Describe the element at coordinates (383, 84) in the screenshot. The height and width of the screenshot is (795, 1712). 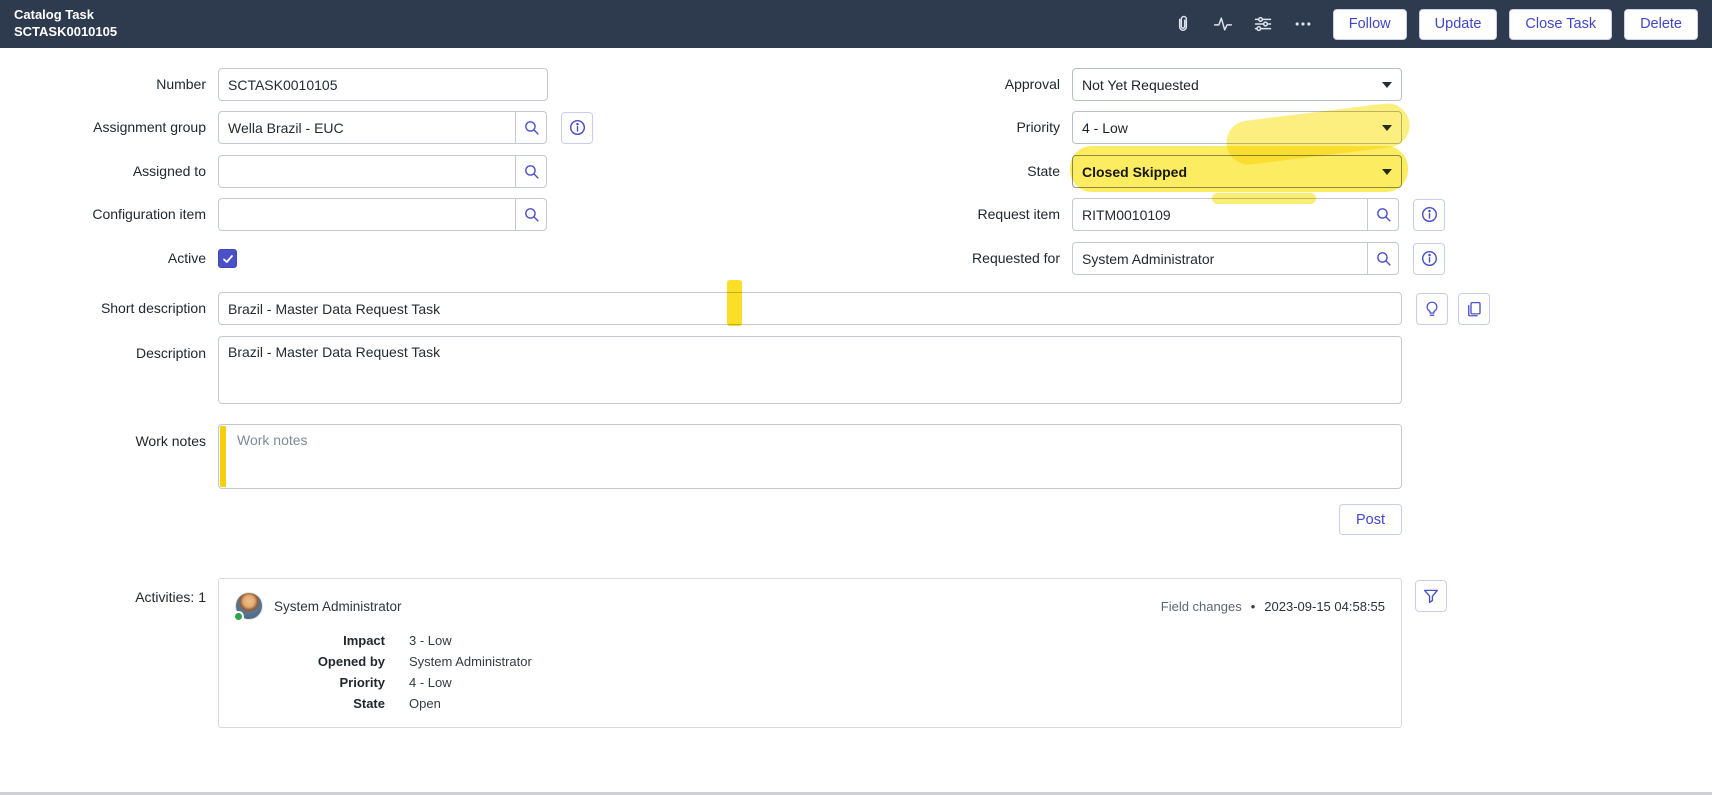
I see `number-input` at that location.